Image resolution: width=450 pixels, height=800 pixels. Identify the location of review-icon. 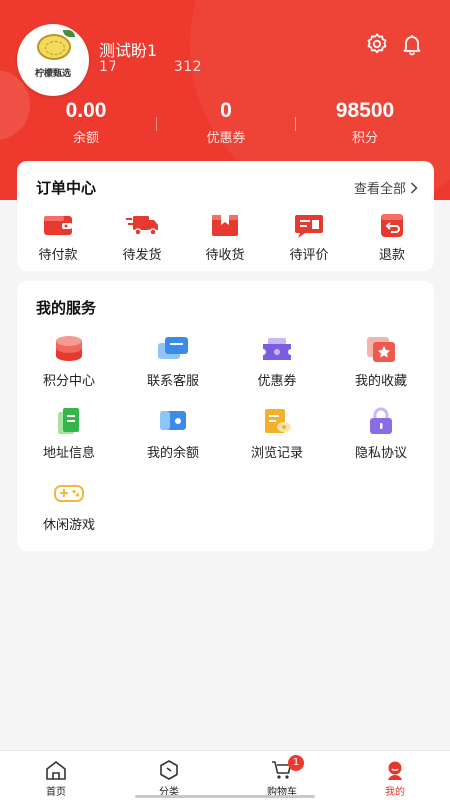
(309, 226).